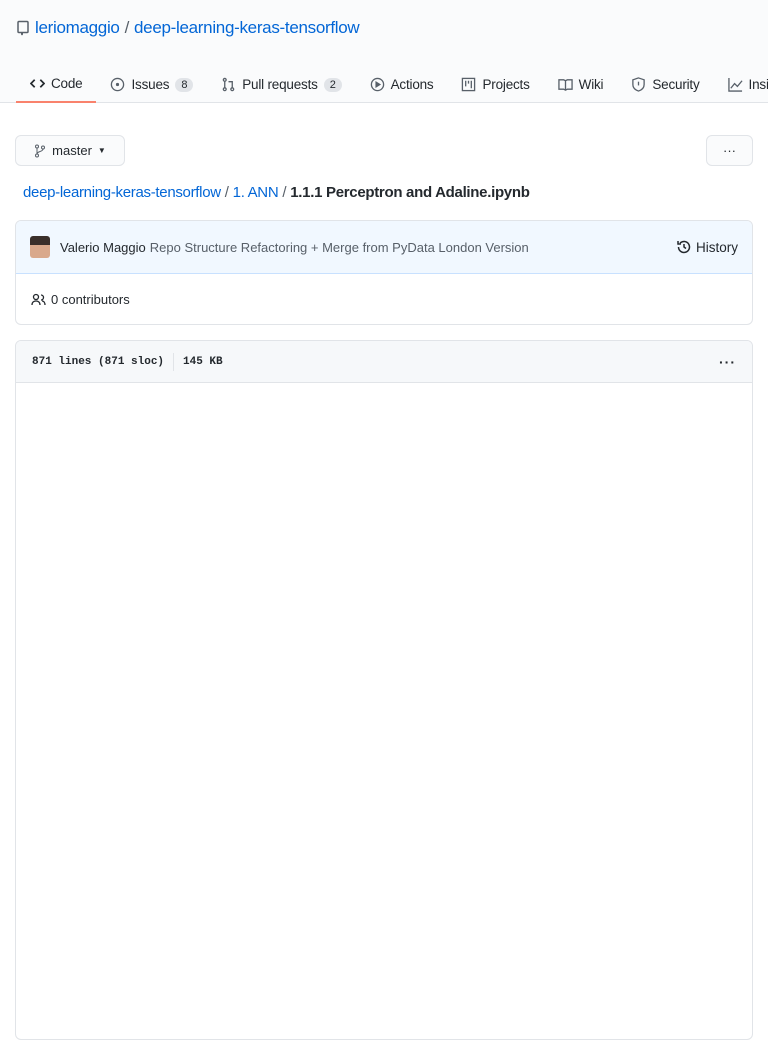 The height and width of the screenshot is (1040, 768). Describe the element at coordinates (203, 361) in the screenshot. I see `file-size: 145 KB` at that location.